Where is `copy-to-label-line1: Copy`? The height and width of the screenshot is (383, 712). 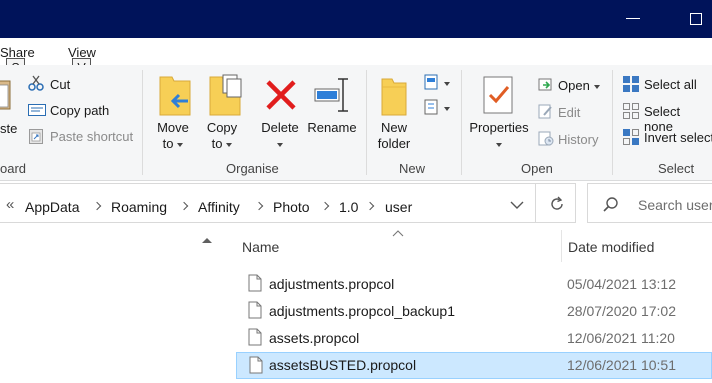
copy-to-label-line1: Copy is located at coordinates (222, 127).